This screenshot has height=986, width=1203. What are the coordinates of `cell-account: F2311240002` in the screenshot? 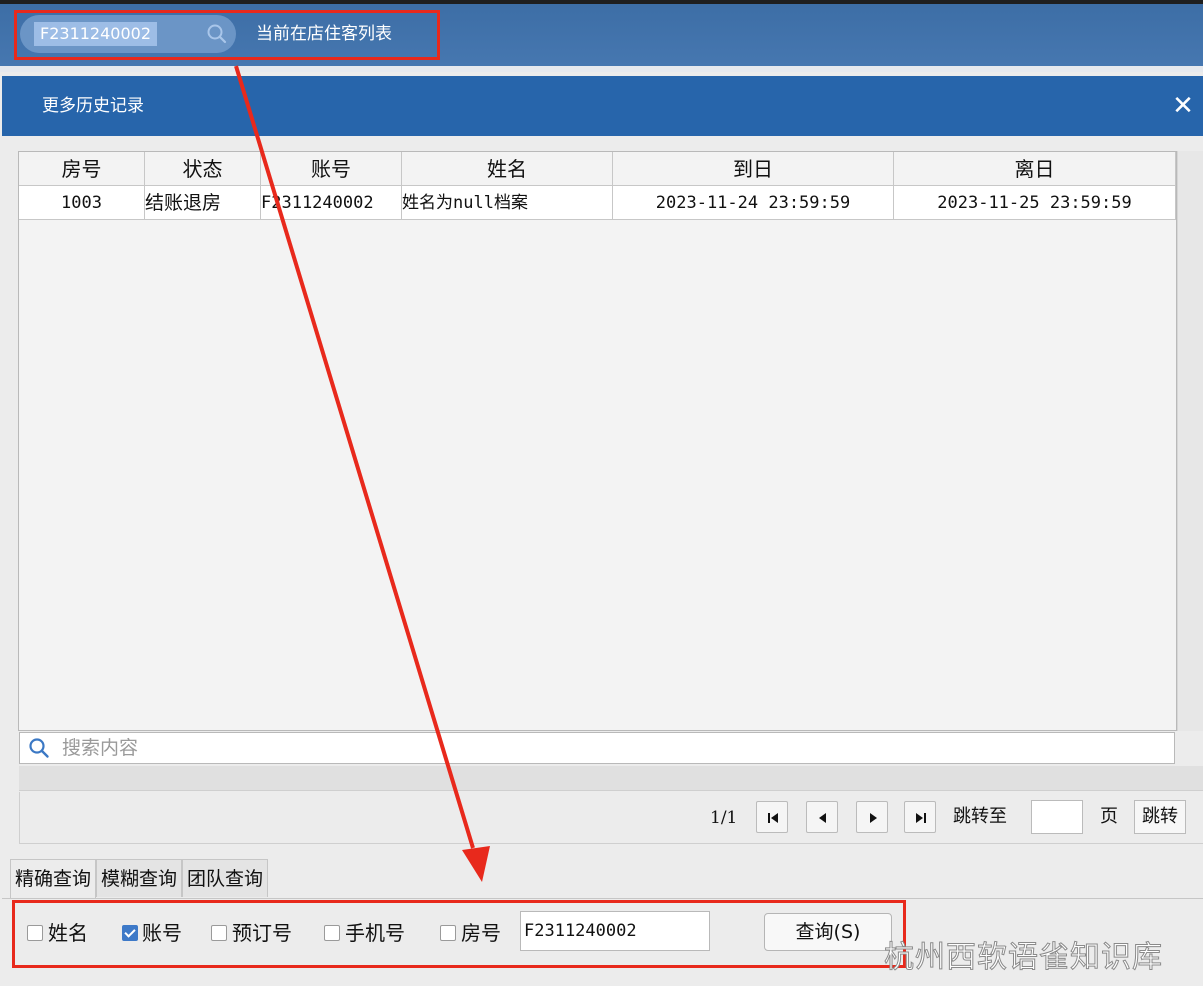 It's located at (331, 203).